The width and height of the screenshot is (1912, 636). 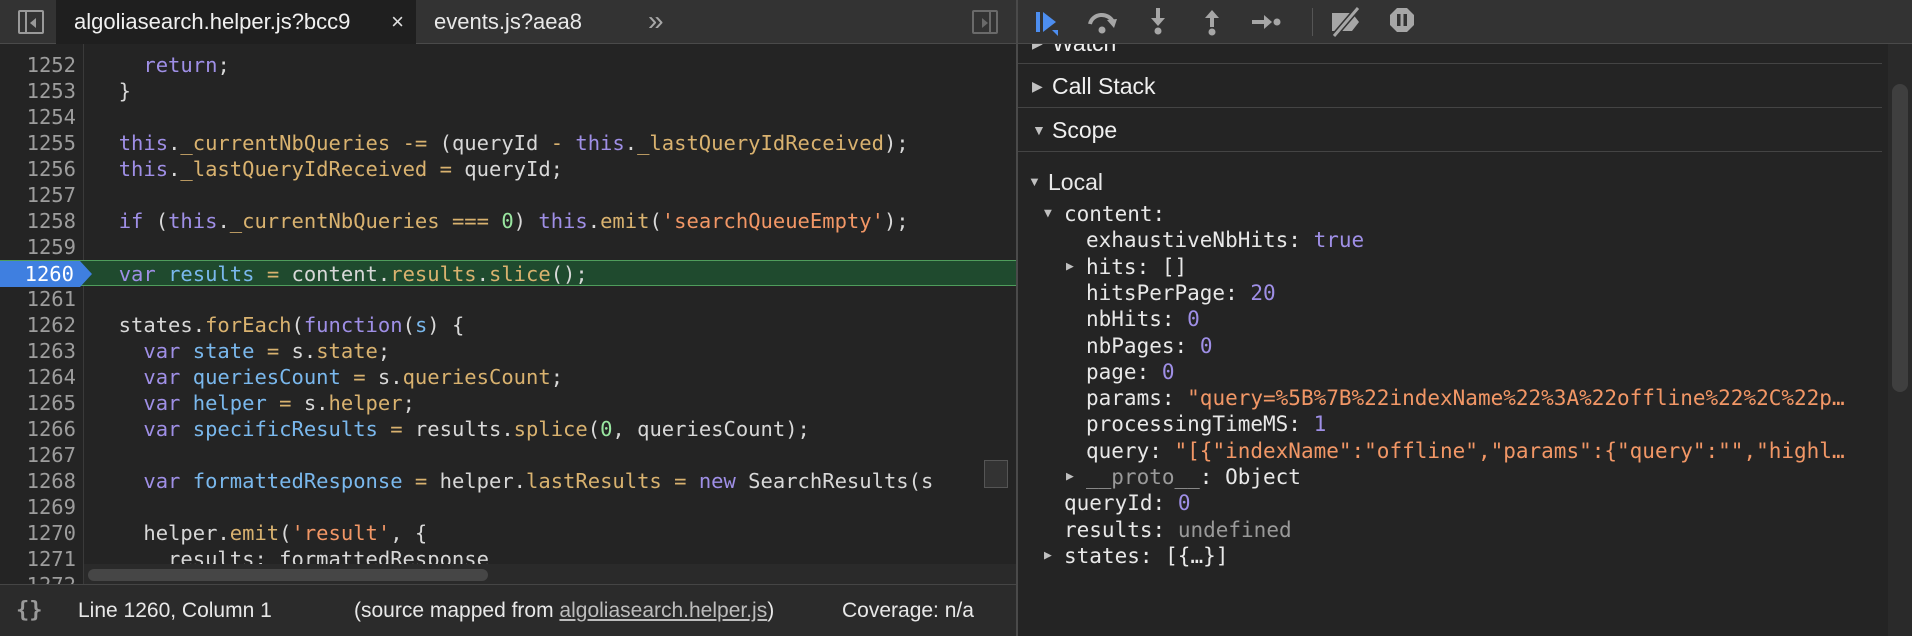 What do you see at coordinates (38, 351) in the screenshot?
I see `line-number: 1263` at bounding box center [38, 351].